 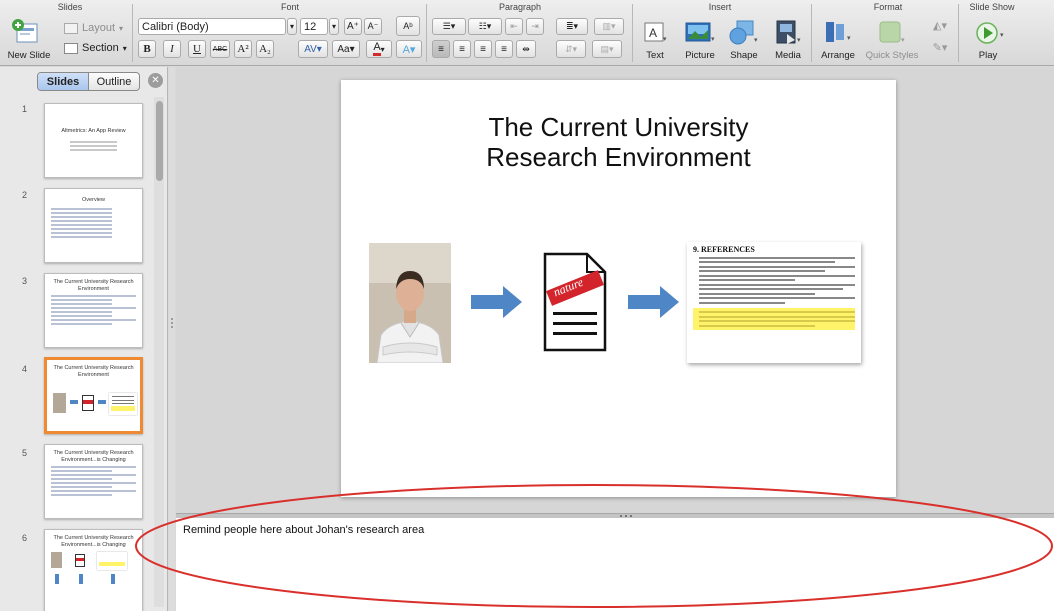 I want to click on section-button: Section ▾, so click(x=97, y=48).